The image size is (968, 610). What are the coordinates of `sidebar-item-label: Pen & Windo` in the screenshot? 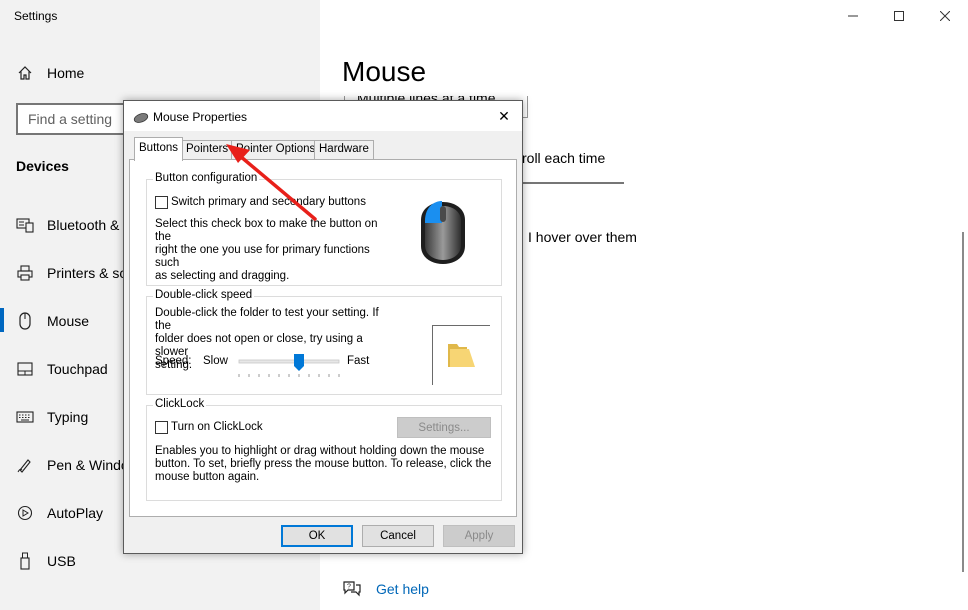 It's located at (88, 465).